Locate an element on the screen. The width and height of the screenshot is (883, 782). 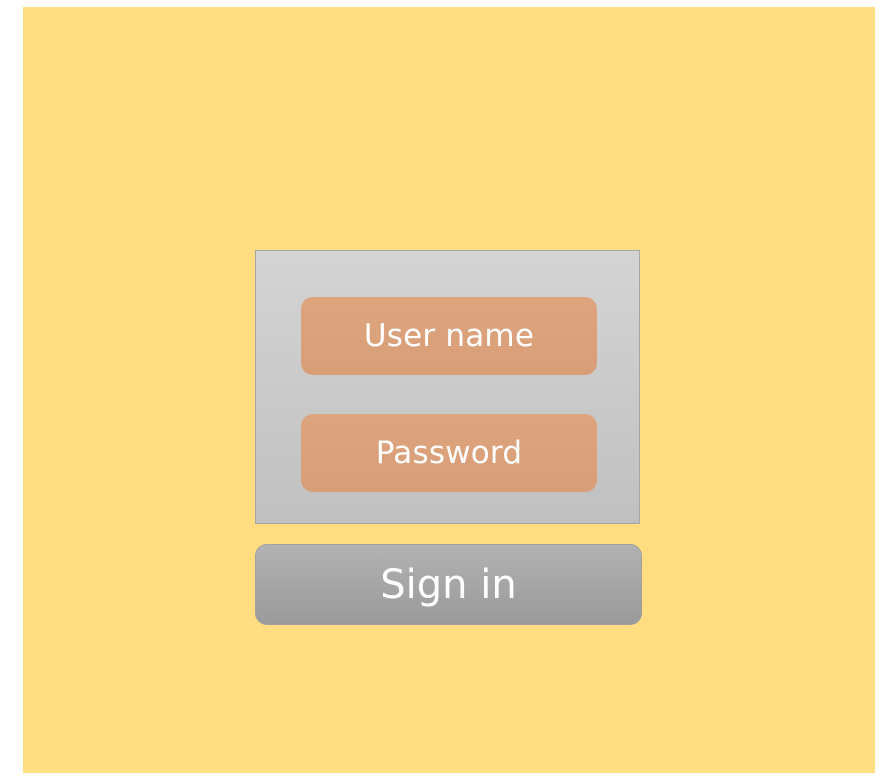
password-placeholder: Password is located at coordinates (449, 453).